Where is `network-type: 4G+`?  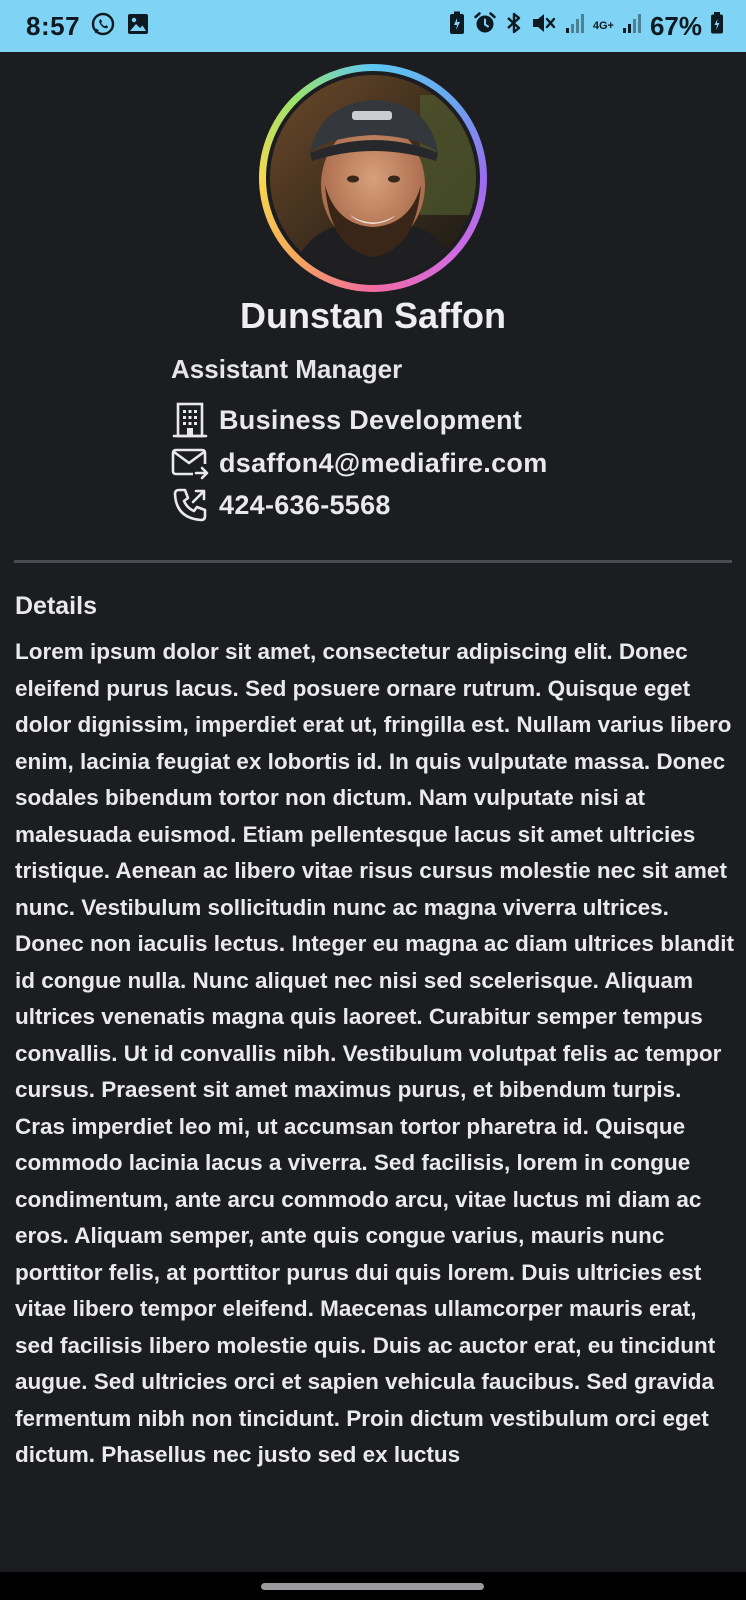
network-type: 4G+ is located at coordinates (603, 26).